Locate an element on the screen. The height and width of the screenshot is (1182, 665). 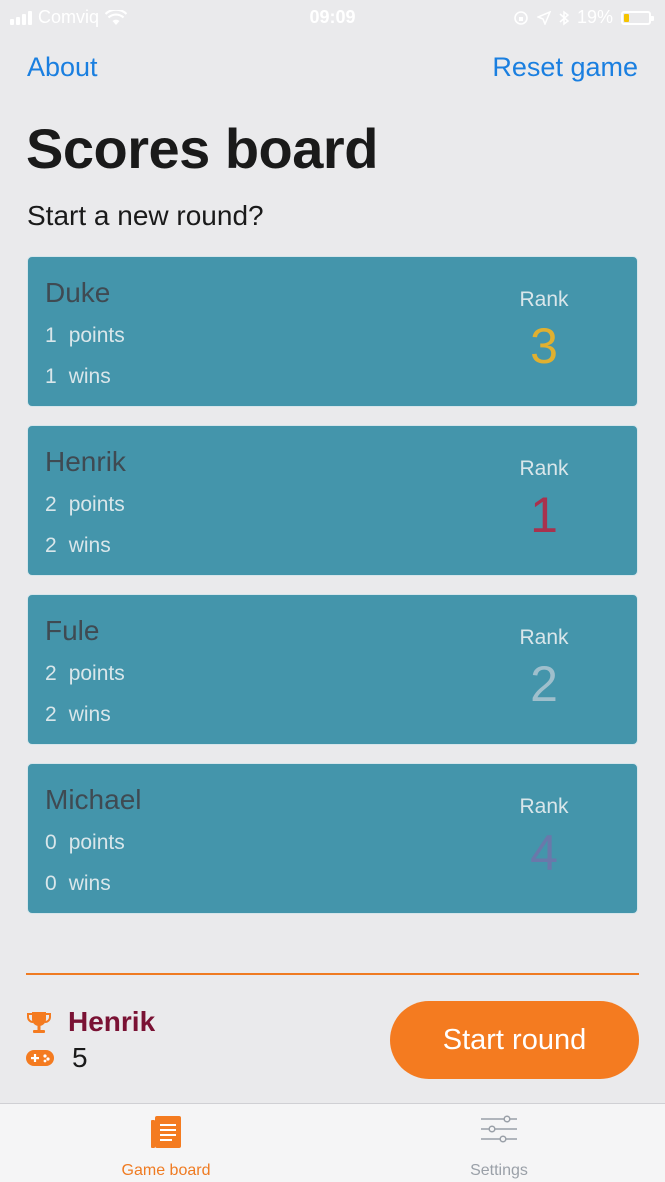
player-card: Henrik 2 points 2 wins Rank 1 is located at coordinates (332, 500).